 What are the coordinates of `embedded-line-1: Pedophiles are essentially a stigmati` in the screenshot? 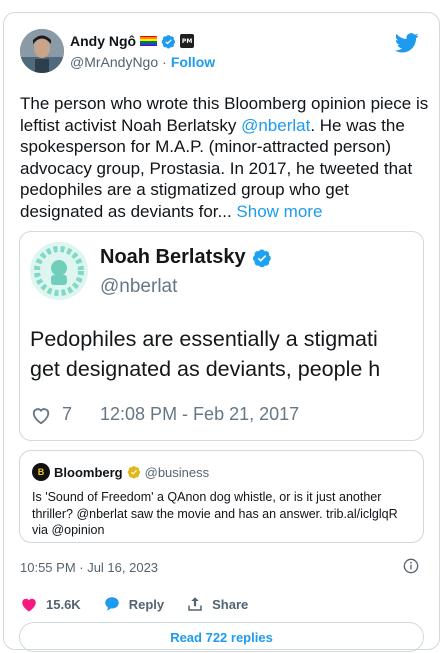 It's located at (204, 339).